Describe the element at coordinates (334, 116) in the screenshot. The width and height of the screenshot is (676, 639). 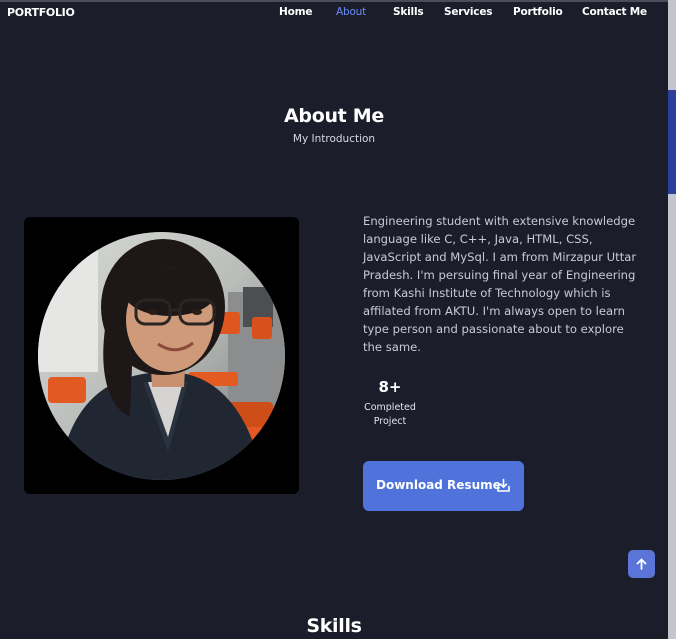
I see `about-section-title: About Me` at that location.